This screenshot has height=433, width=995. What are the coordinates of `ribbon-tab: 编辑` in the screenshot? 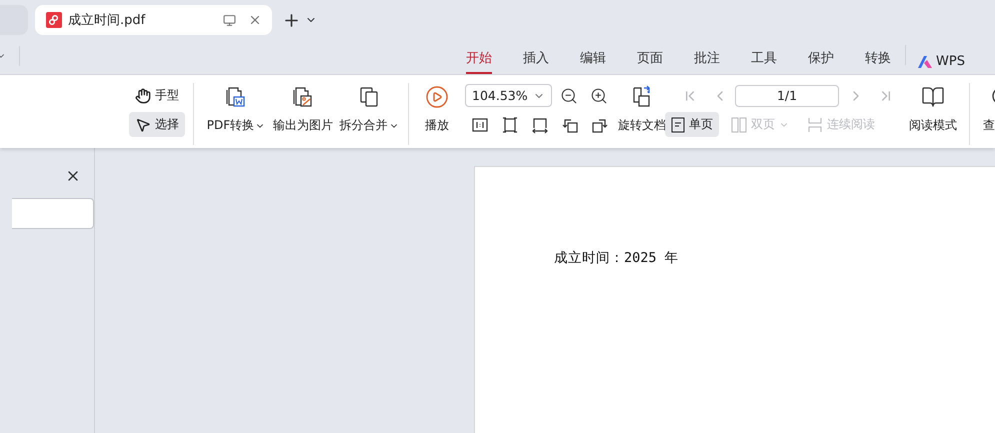 It's located at (593, 61).